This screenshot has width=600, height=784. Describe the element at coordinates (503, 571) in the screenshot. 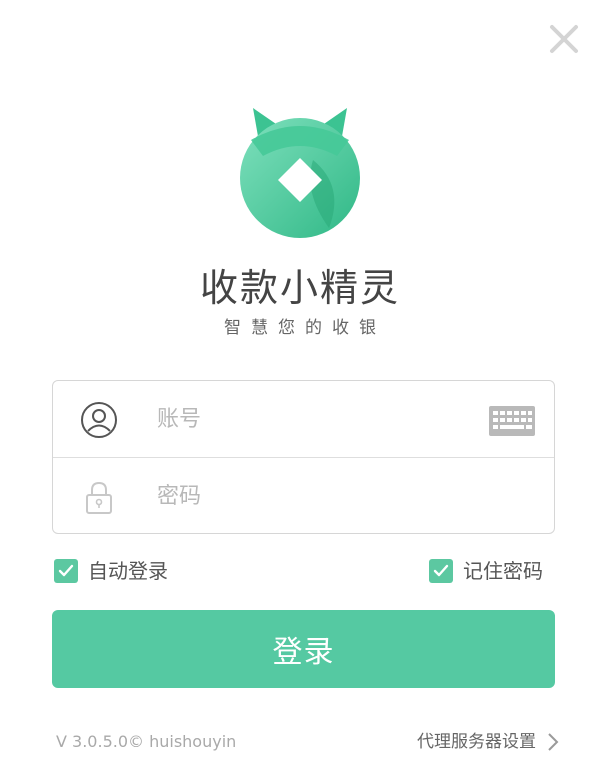

I see `remember-password-label: 记住密码` at that location.